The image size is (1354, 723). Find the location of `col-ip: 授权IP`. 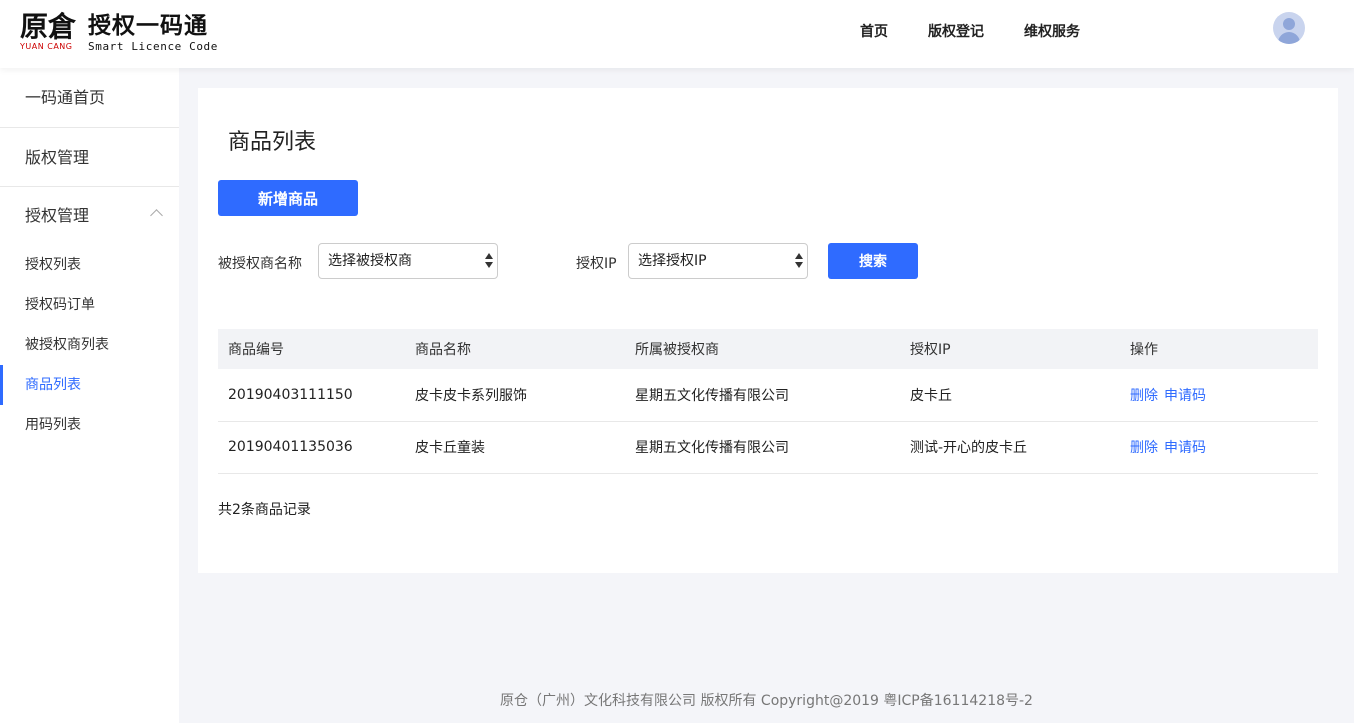

col-ip: 授权IP is located at coordinates (1010, 349).